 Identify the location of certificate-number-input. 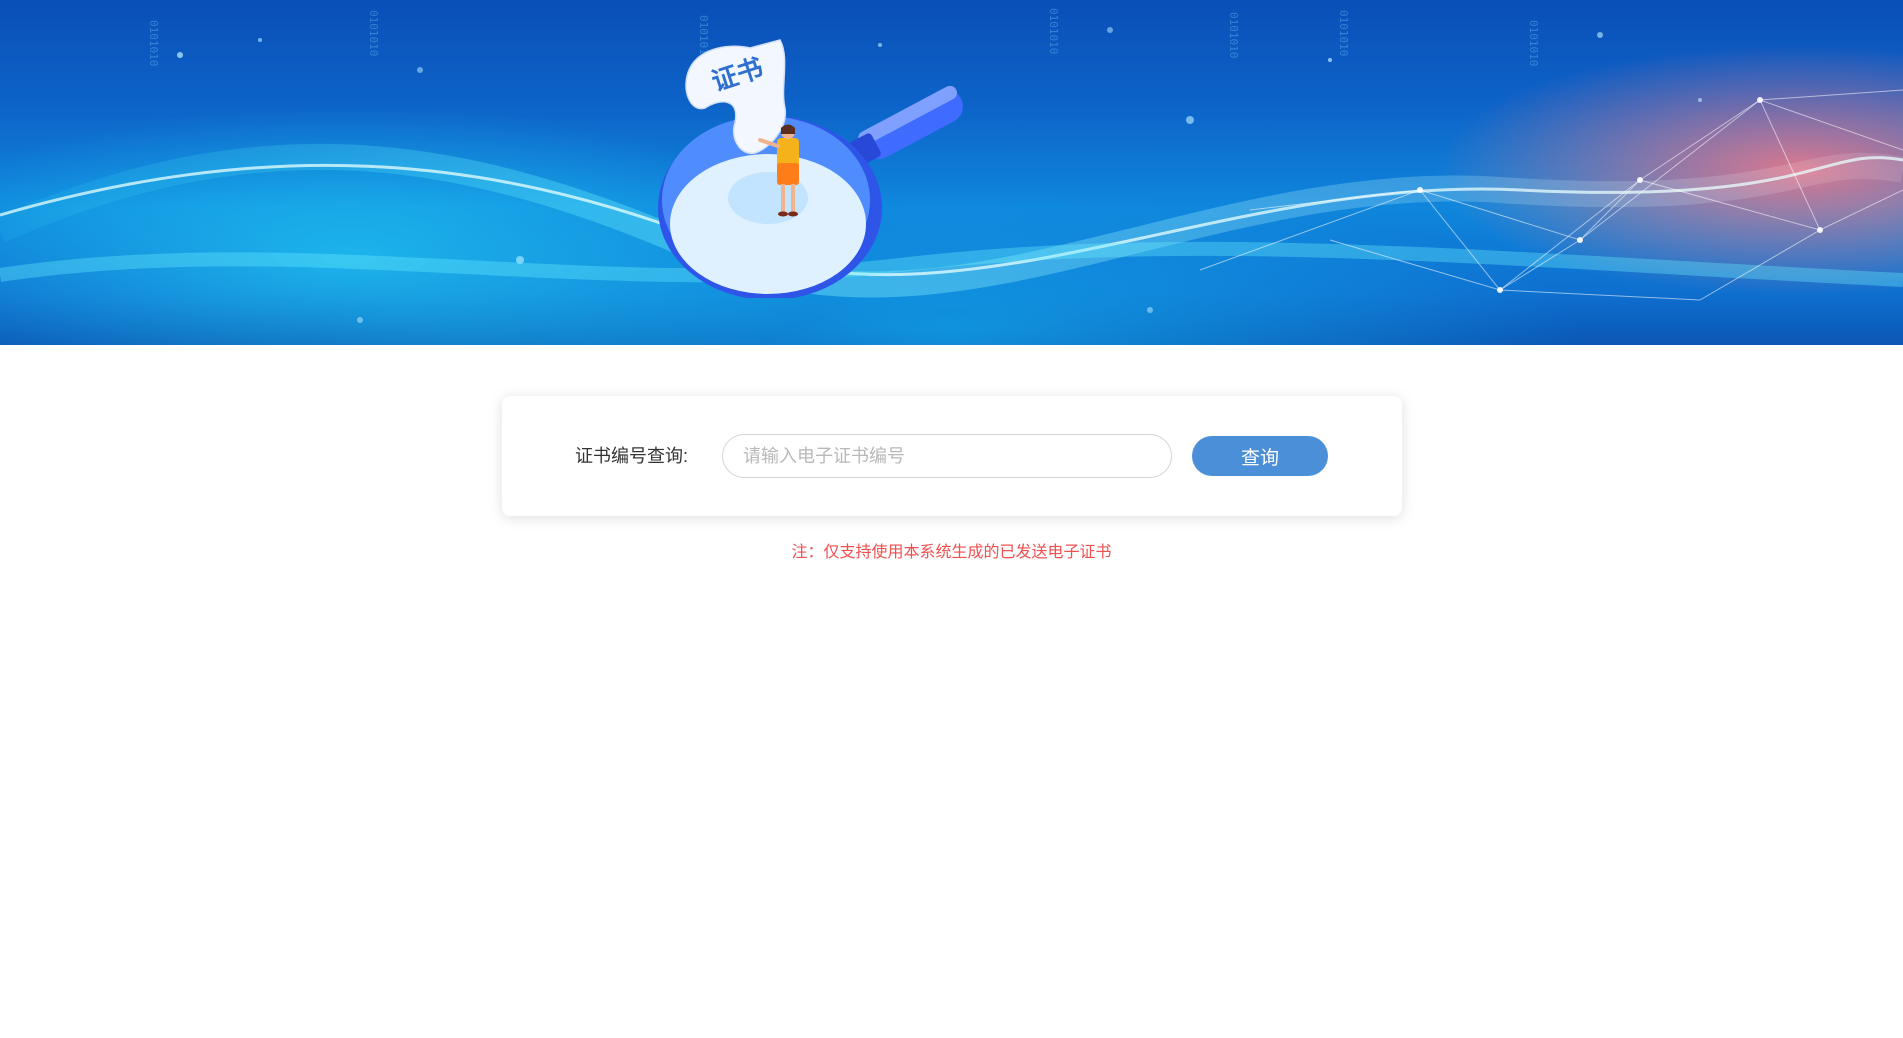
(947, 456).